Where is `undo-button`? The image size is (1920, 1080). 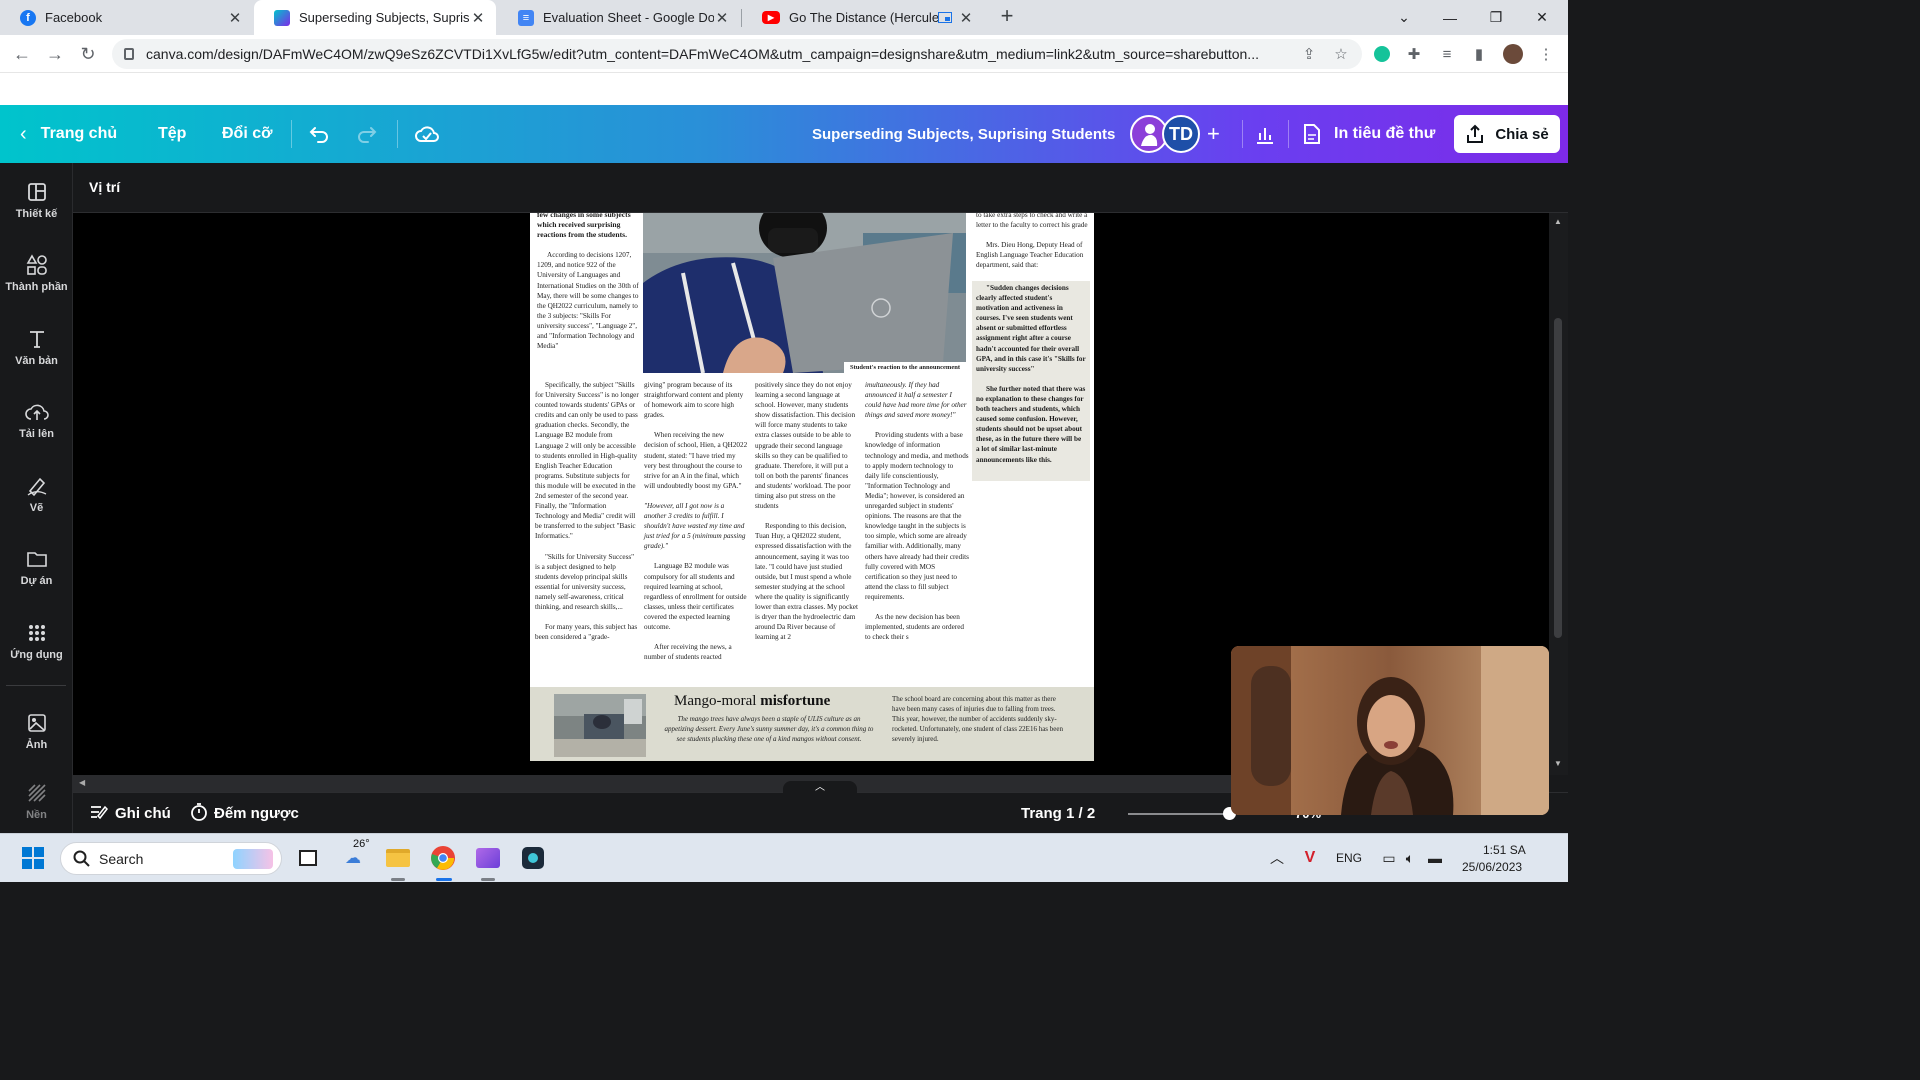
undo-button is located at coordinates (319, 134).